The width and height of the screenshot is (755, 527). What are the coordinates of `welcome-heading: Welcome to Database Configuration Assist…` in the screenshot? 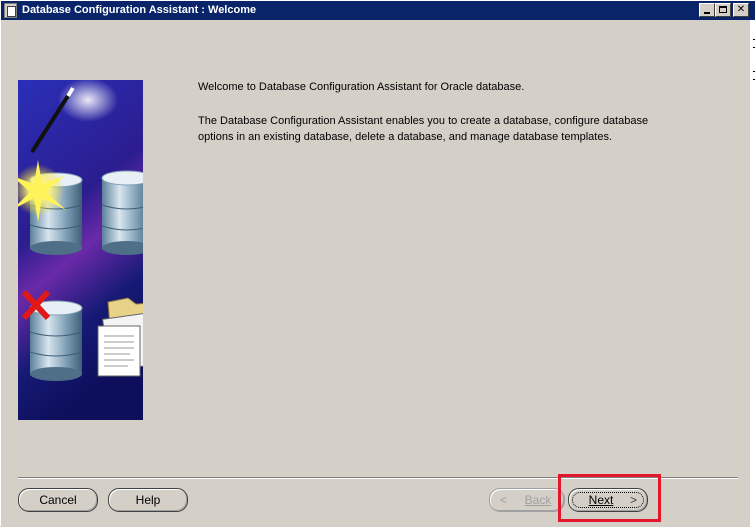 It's located at (361, 87).